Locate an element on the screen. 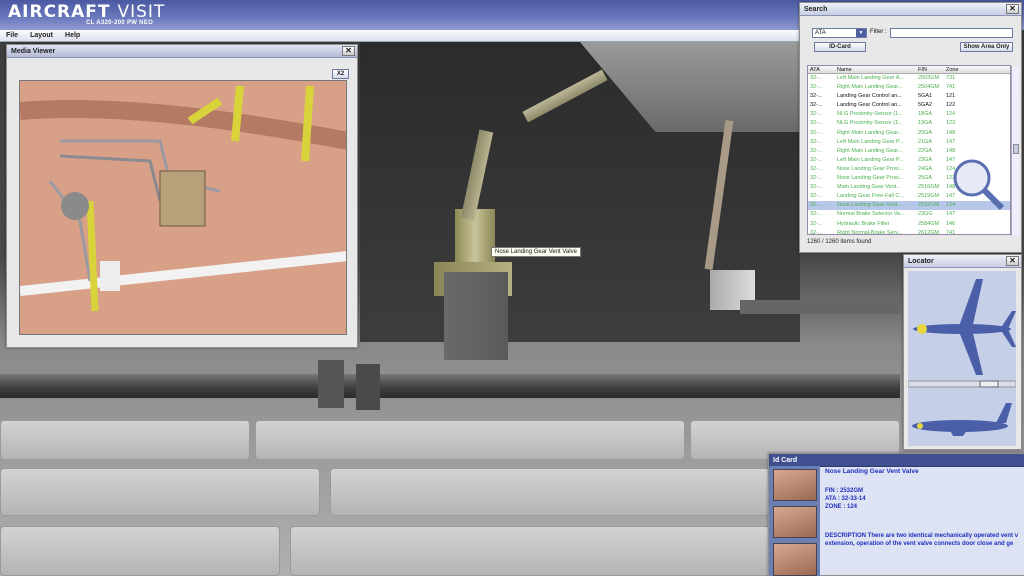 The height and width of the screenshot is (576, 1024). component-photo is located at coordinates (183, 207).